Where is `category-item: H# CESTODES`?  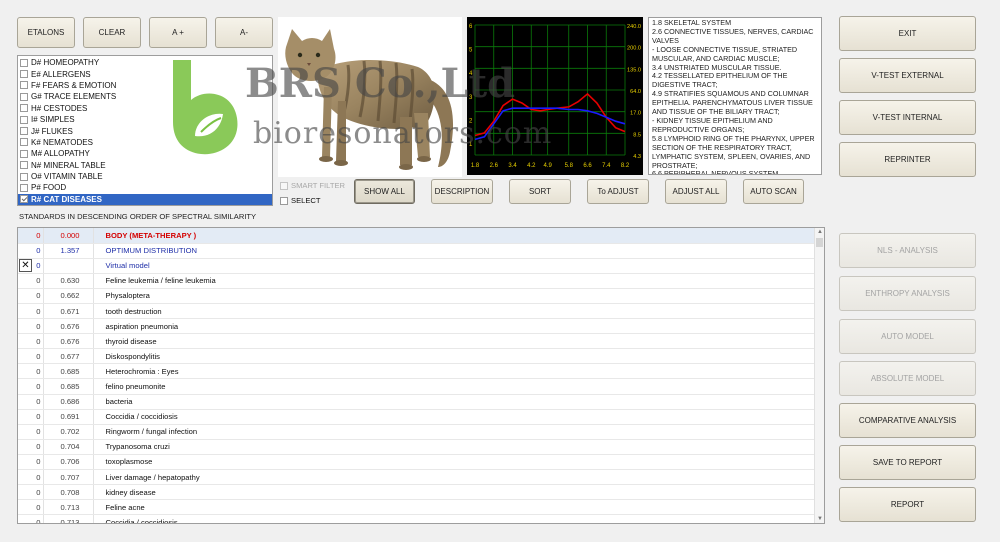
category-item: H# CESTODES is located at coordinates (145, 108).